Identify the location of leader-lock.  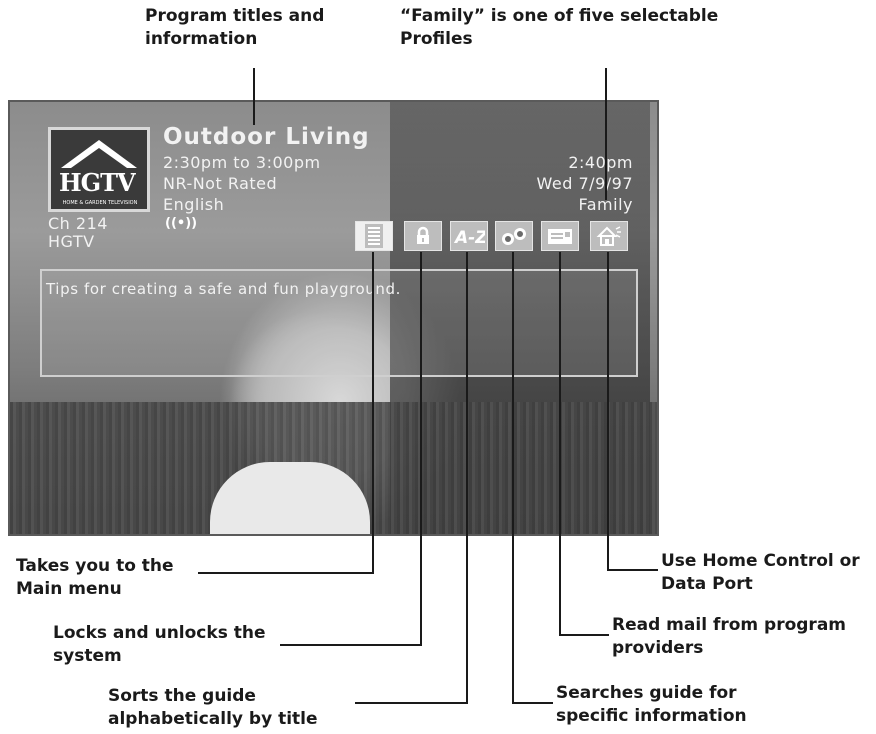
(351, 449).